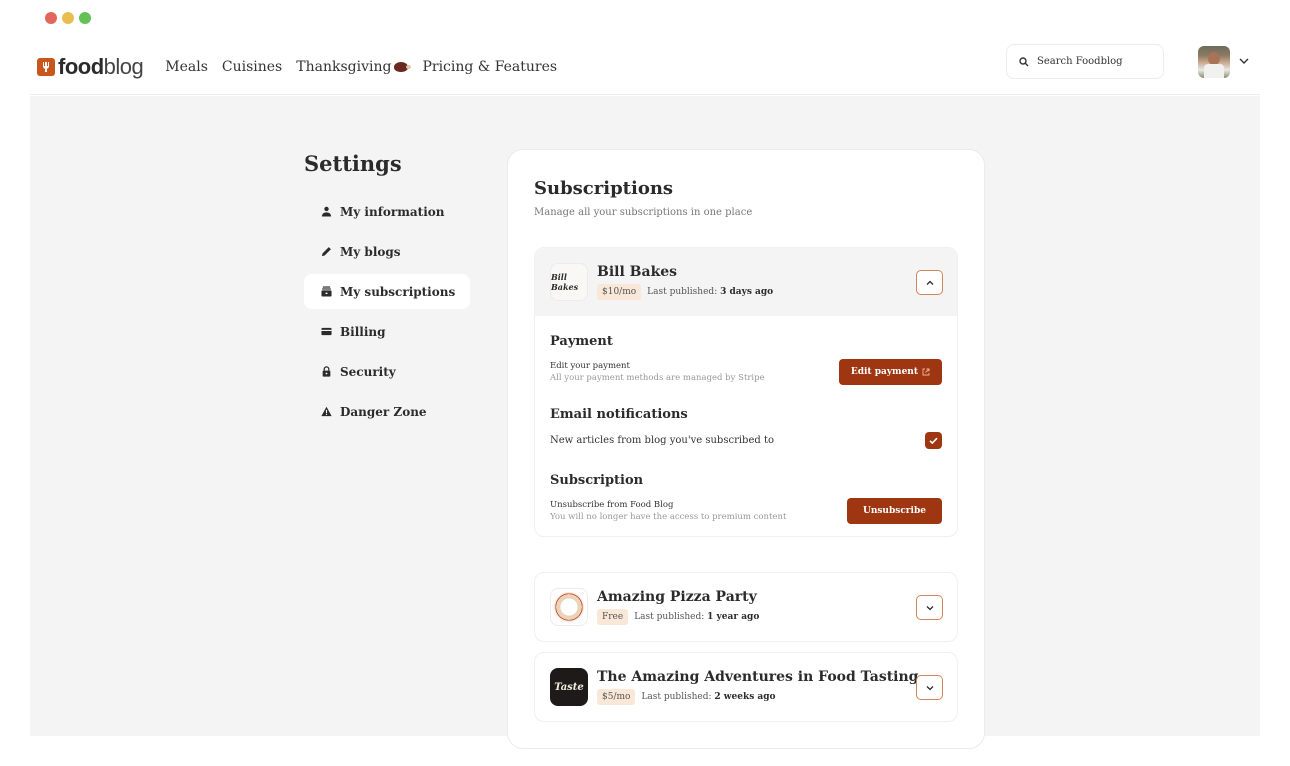 The image size is (1290, 766). Describe the element at coordinates (46, 67) in the screenshot. I see `fork-icon` at that location.